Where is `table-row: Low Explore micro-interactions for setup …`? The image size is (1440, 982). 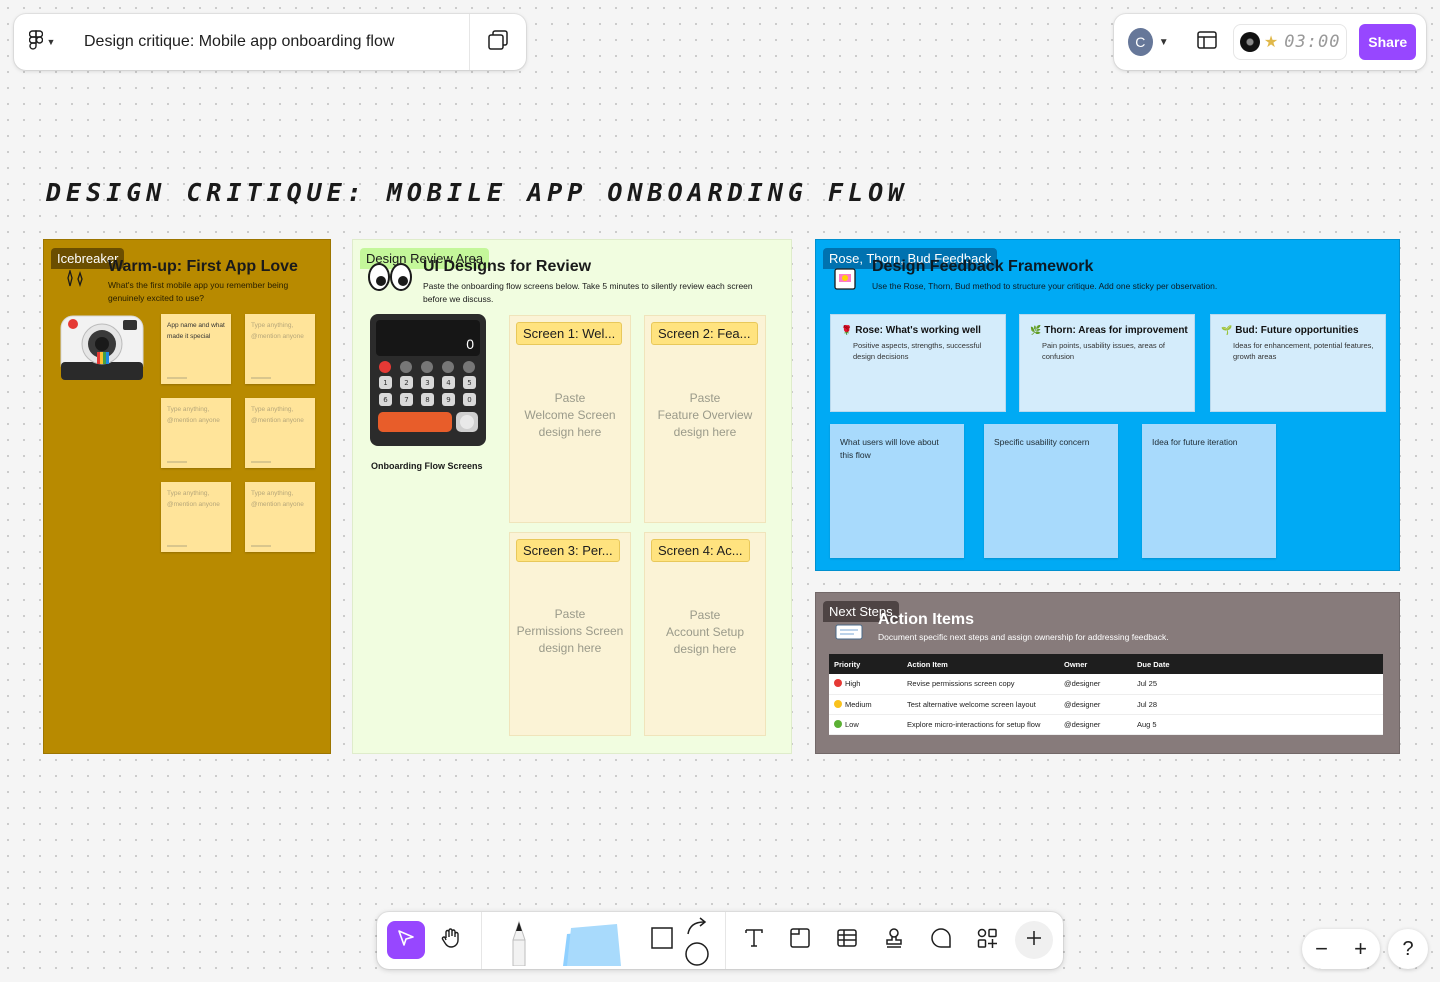 table-row: Low Explore micro-interactions for setup … is located at coordinates (1106, 724).